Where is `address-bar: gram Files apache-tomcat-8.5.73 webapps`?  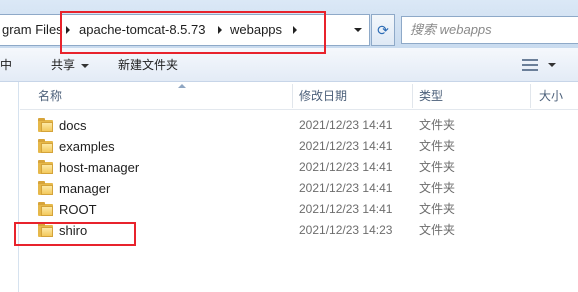
address-bar: gram Files apache-tomcat-8.5.73 webapps is located at coordinates (185, 30).